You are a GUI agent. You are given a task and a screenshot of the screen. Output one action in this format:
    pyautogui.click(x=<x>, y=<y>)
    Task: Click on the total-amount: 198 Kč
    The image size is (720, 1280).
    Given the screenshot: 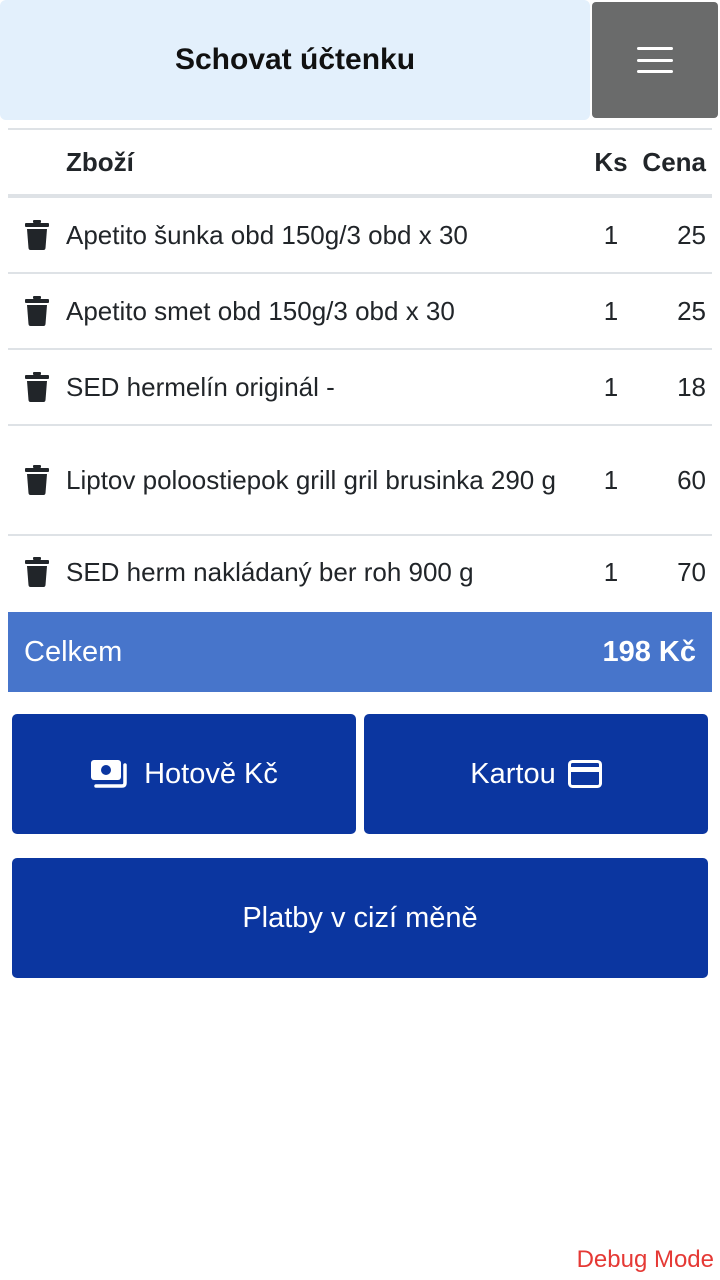 What is the action you would take?
    pyautogui.click(x=649, y=651)
    